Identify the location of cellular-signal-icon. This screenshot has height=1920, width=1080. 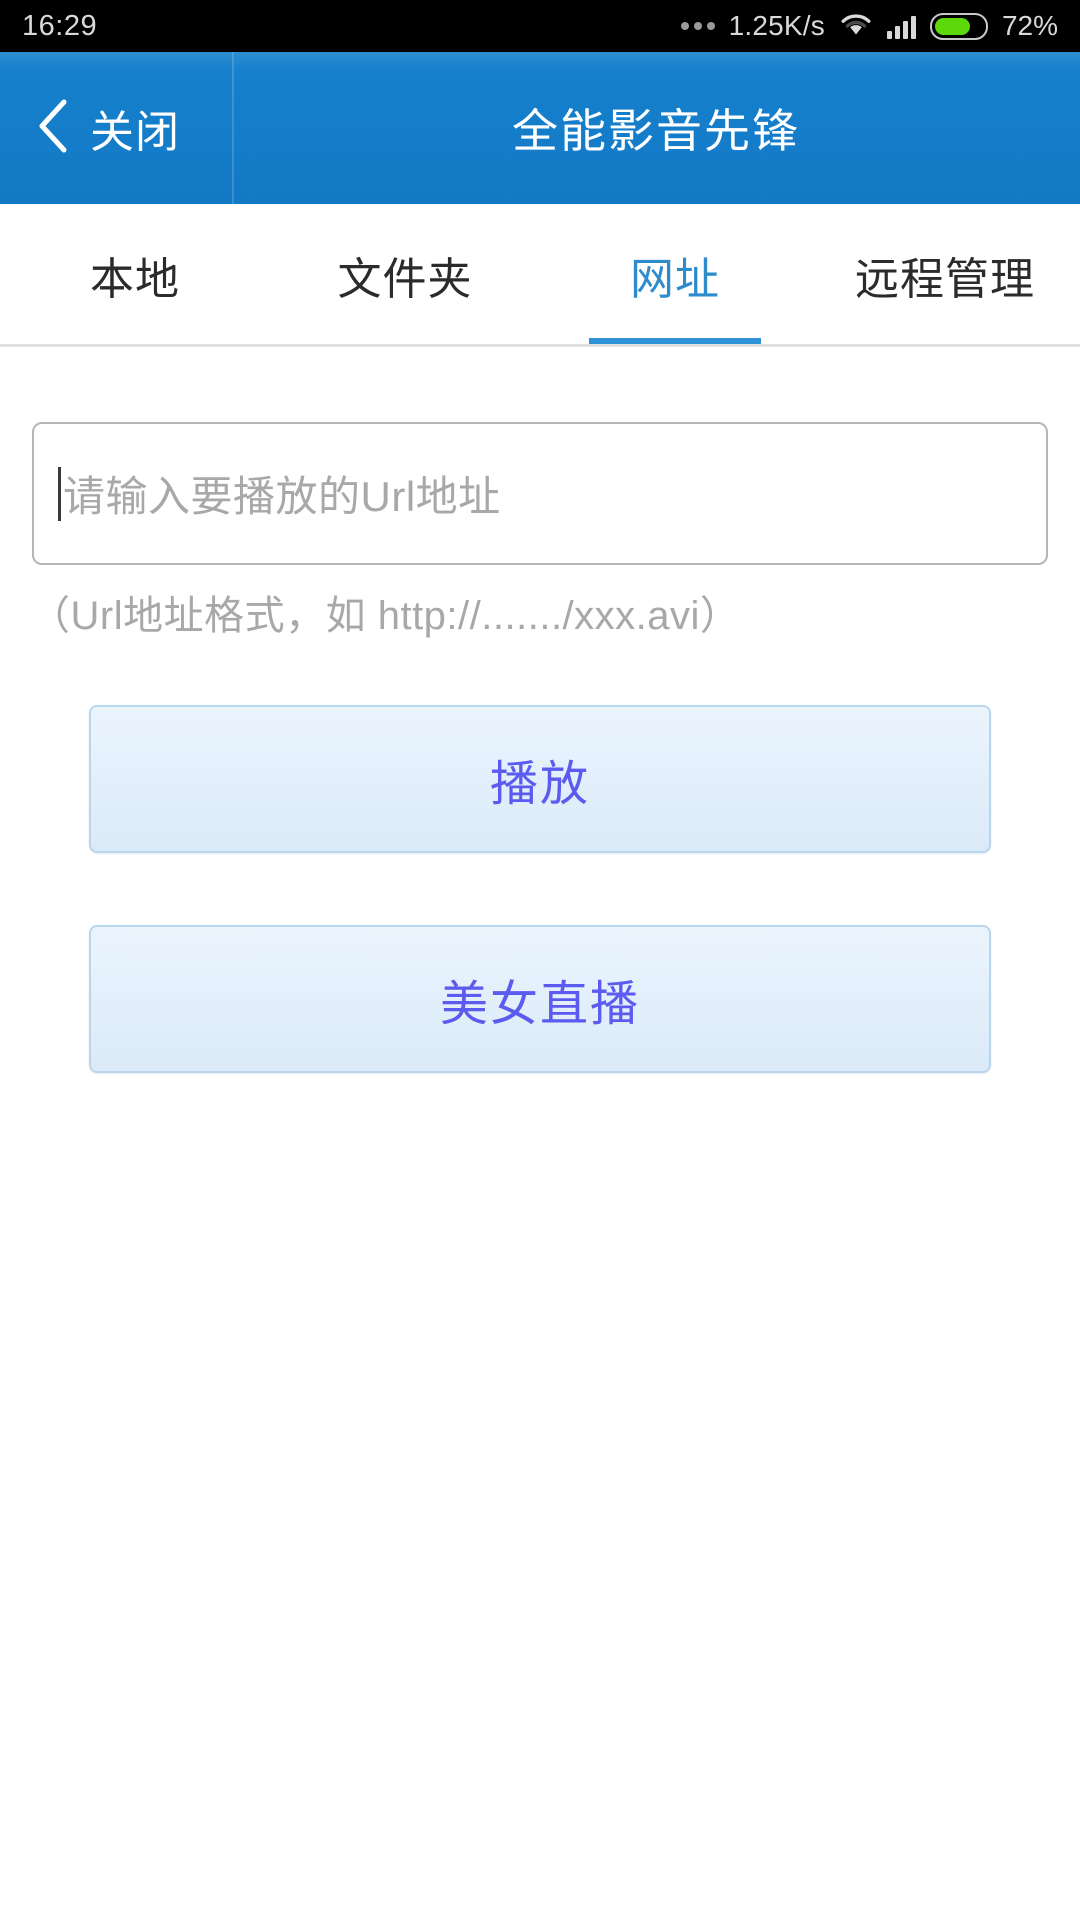
(901, 26).